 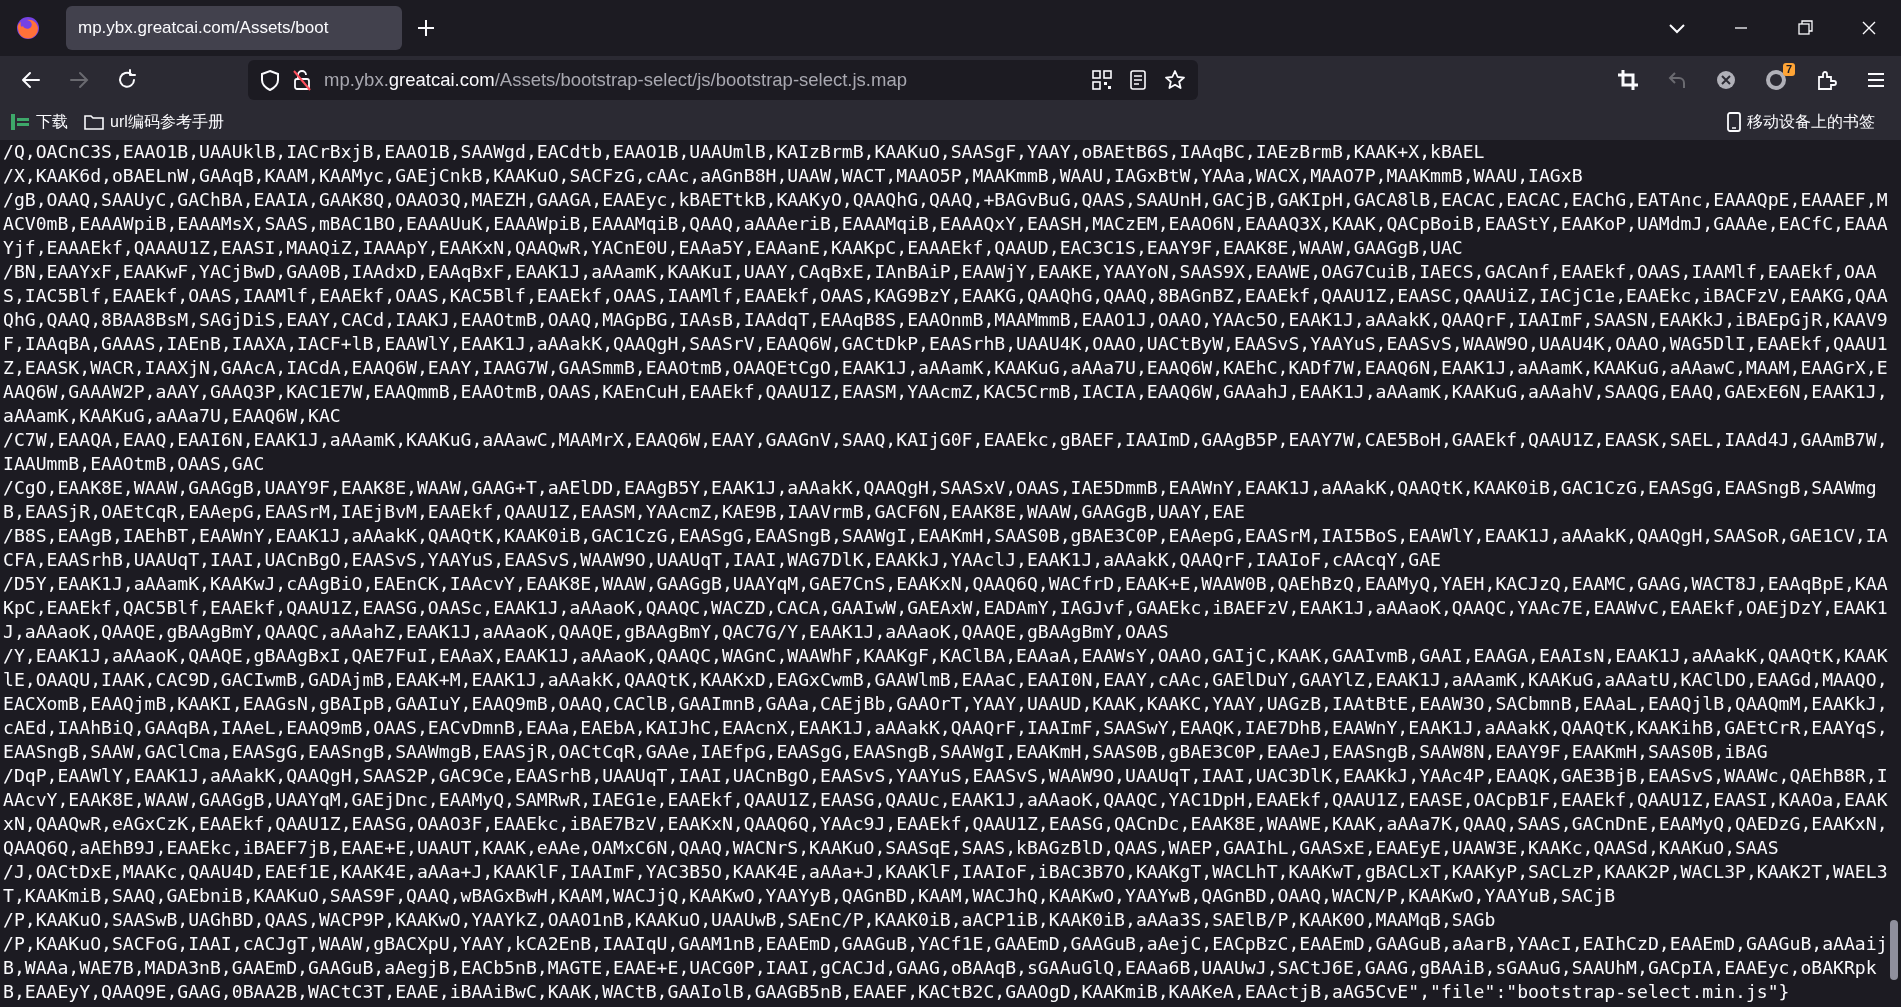 I want to click on code-line: /D5Y,EAAK1J,aAAamK,KAAKwJ,cAAgBiO,EAEnCK,IAAcvY,EAAK8E,WAAW,GAAGgB,UAAYqM,GAE7CnS,EAAKxN,QAAQ6Q,WACfrD,EAAK+E,WAAW0B,QAEhBzQ,EAAMyQ,YAEH,KACJzQ,EAAMC,GAAG,WACT8J,EAAqBpE,KAAKpC,EAAEkf,QAC5Blf,EAAEkf,QAAU1Z,EAASG,OAASc,EAAK1J,aAAaoK,QAAQC,WACZD,CACA,GAAIwW,GAEAxW,EADAmY,IAGJvf,GAAEkc,iBAEFzV,EAAK1J,aAAaoK,QAAQC,YAAc7E,EAAWvC,EAAEkf,OAEjDzY,EAAK1J,aAAaoK,QAAQE,gBAAgBmY,QAAQC,aAAahZ,EAAK1J,aAAaoK,QAAQE,gBAAgBmY,QAC7G/Y,EAAK1J,aAAaoK,QAAQE,gBAAgBmY,OAAS, so click(x=945, y=608).